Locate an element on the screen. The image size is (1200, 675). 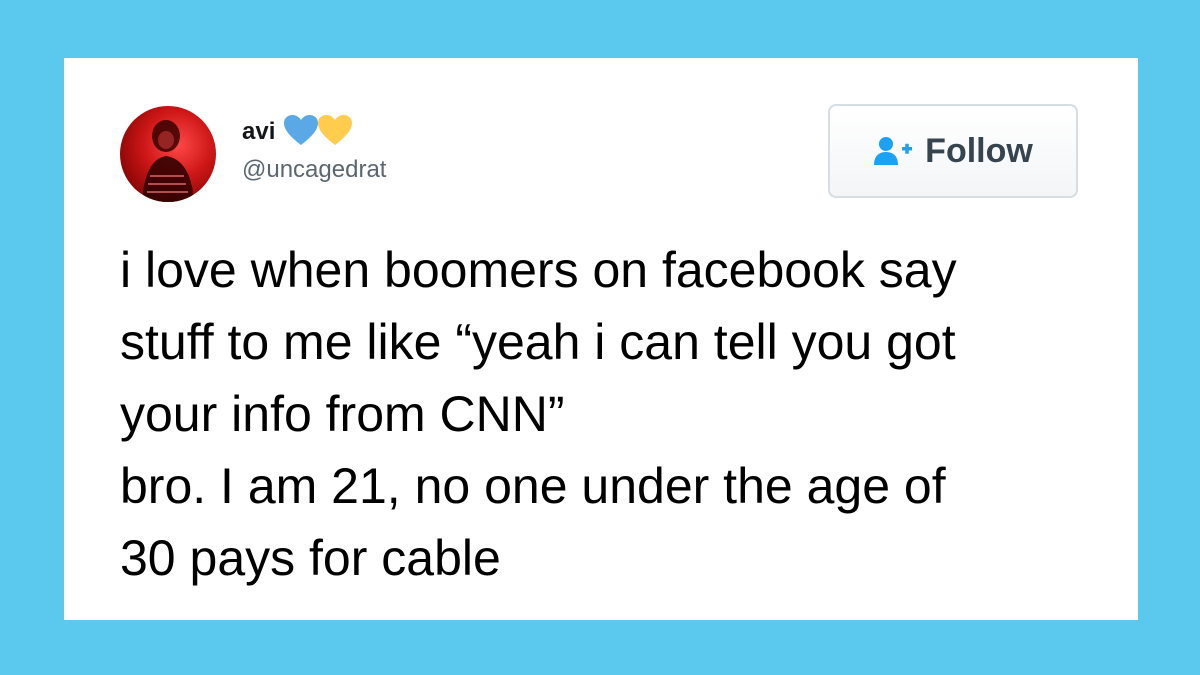
display-name: avi is located at coordinates (258, 132).